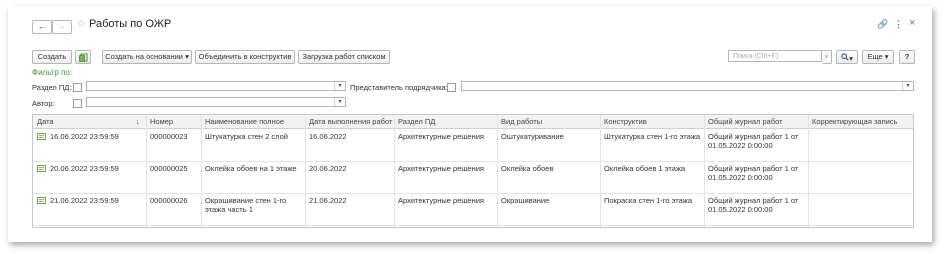  Describe the element at coordinates (875, 56) in the screenshot. I see `more-label: Еще` at that location.